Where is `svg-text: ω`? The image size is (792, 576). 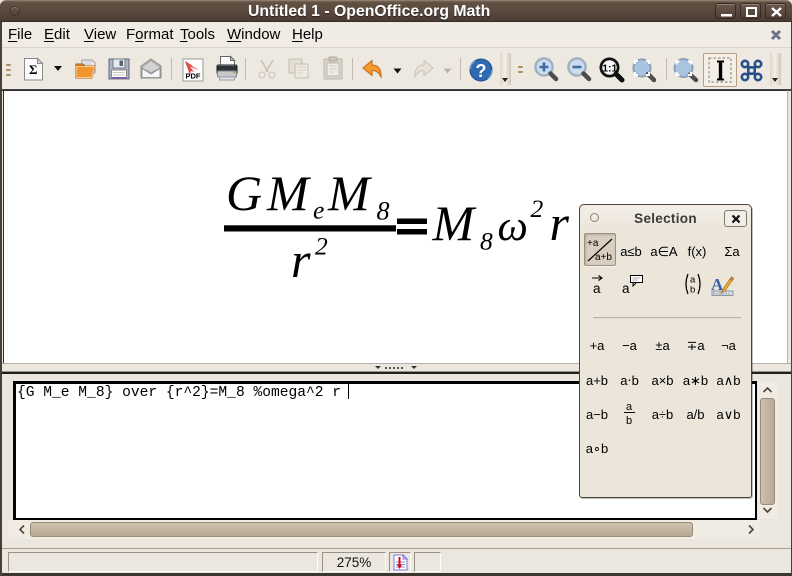 svg-text: ω is located at coordinates (513, 226).